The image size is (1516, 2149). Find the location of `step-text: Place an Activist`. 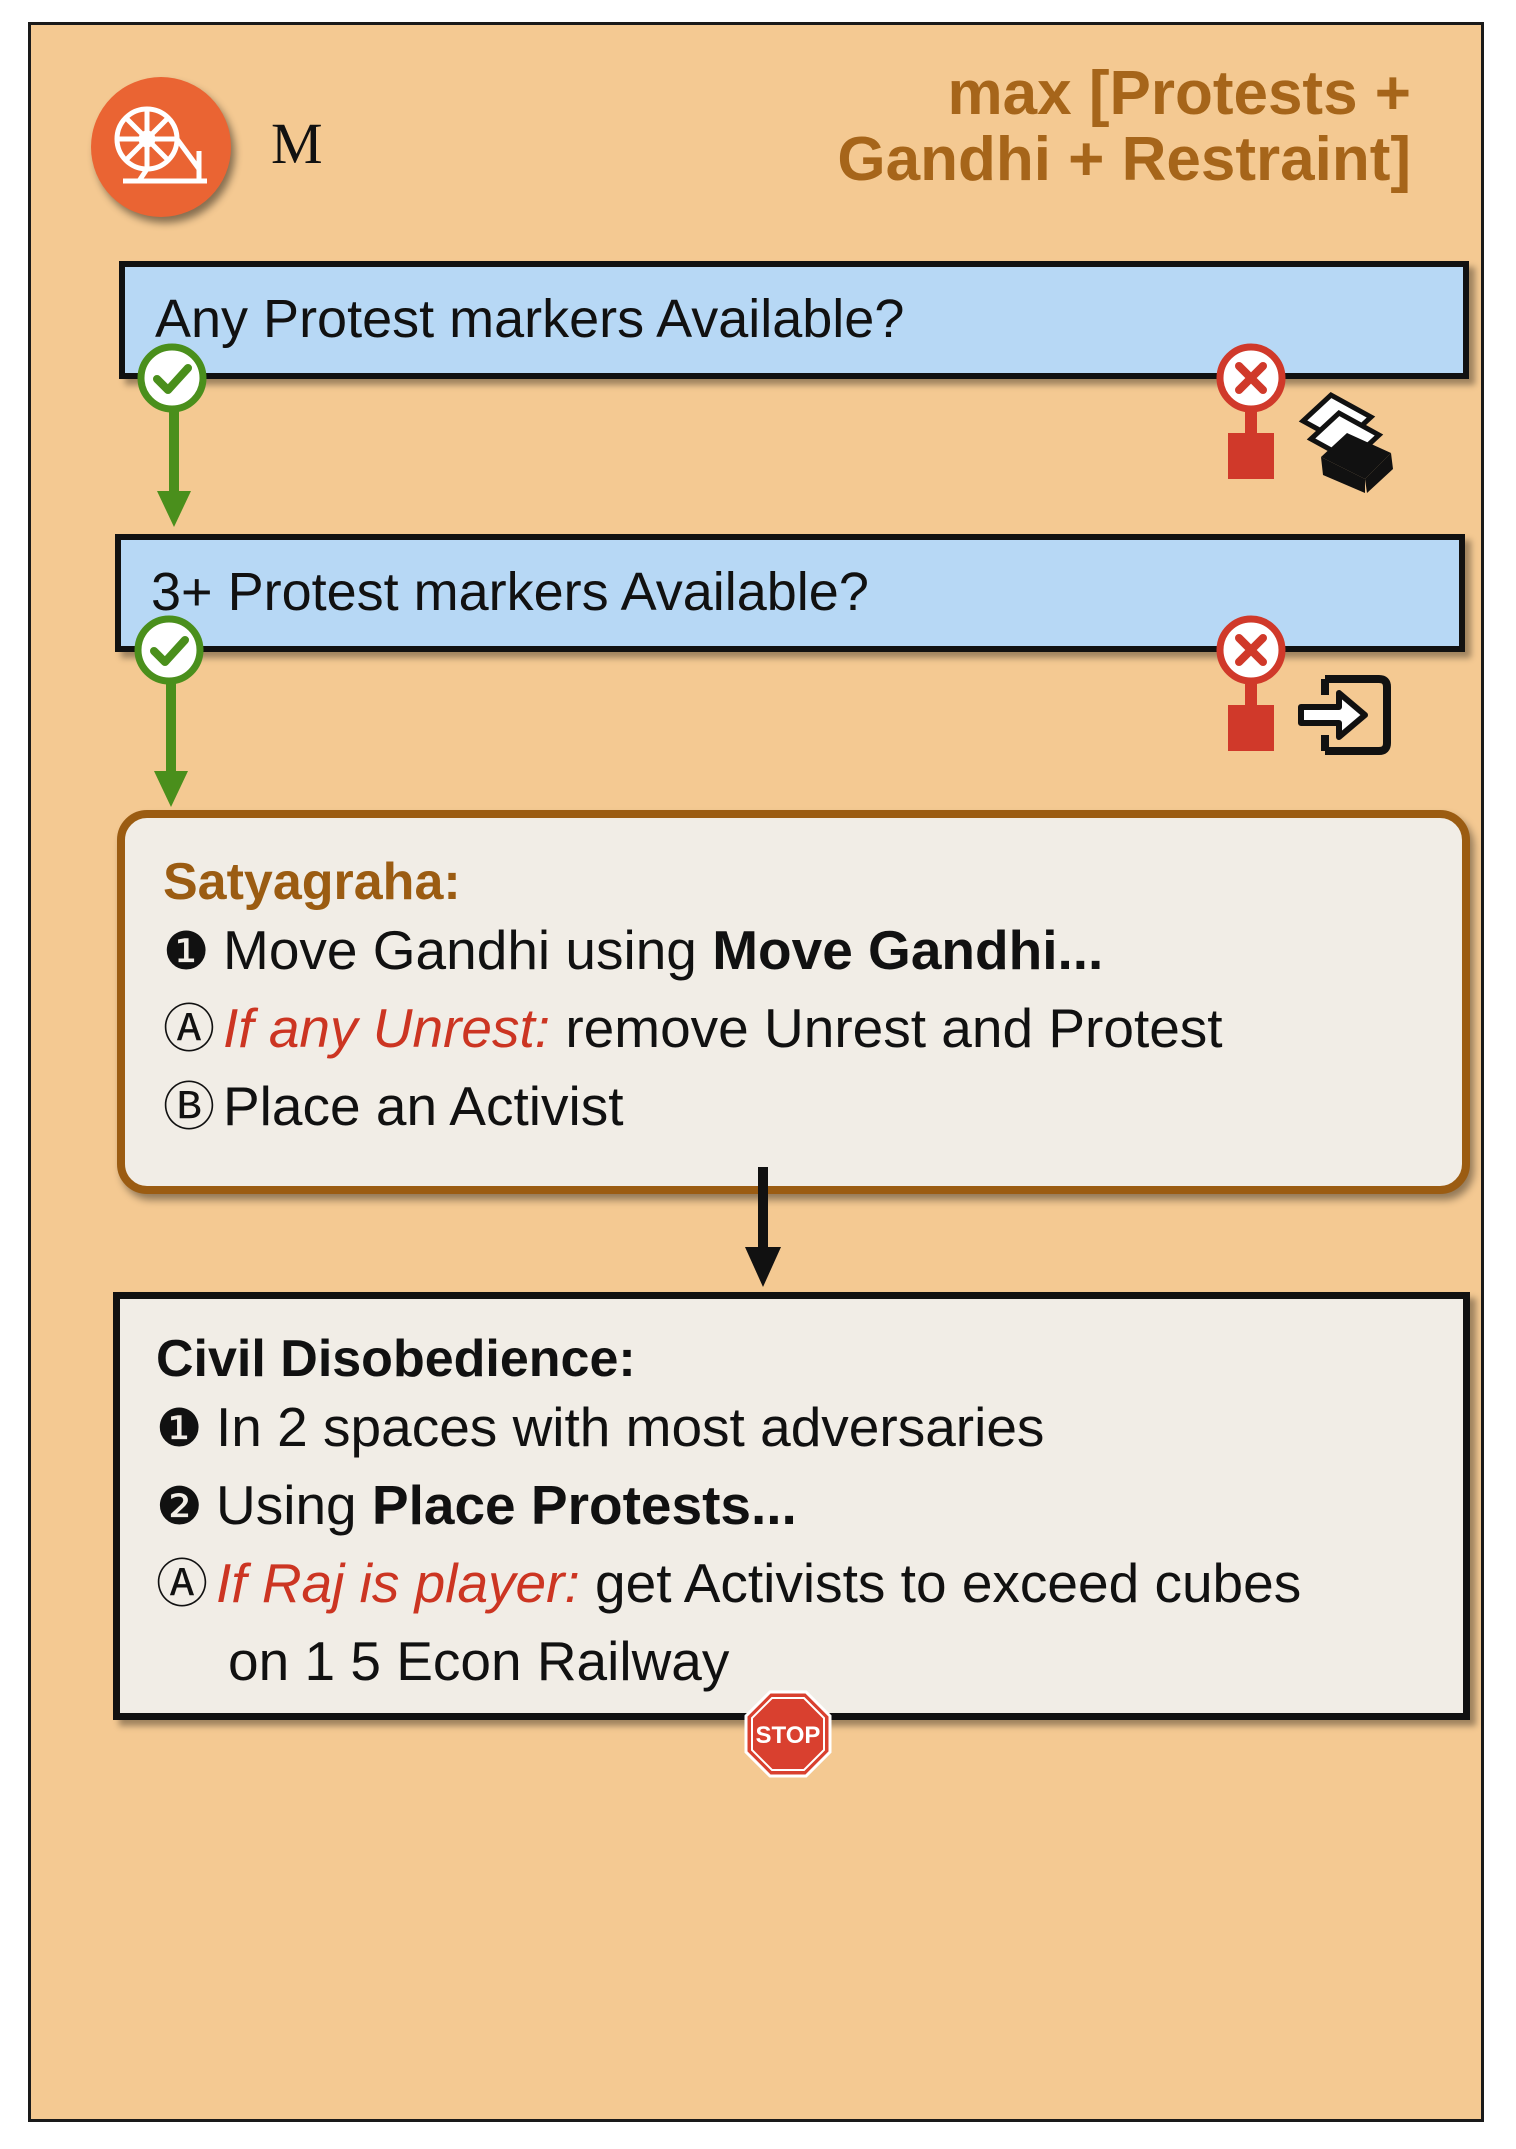

step-text: Place an Activist is located at coordinates (423, 1106).